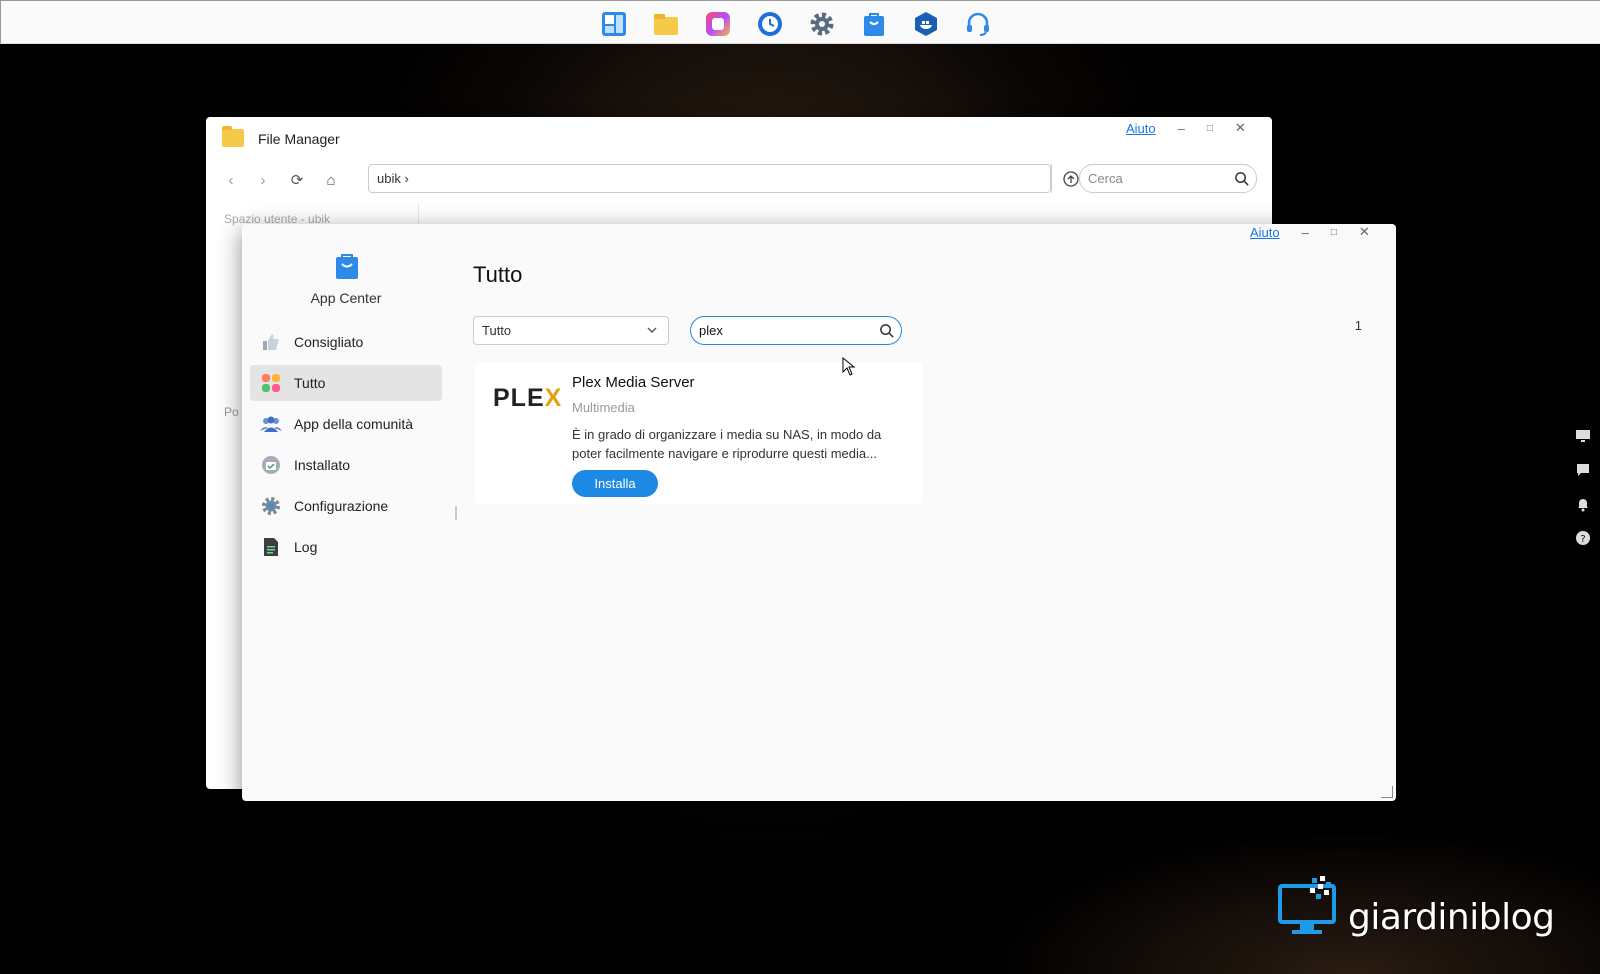  Describe the element at coordinates (633, 382) in the screenshot. I see `app-name: Plex Media Server` at that location.